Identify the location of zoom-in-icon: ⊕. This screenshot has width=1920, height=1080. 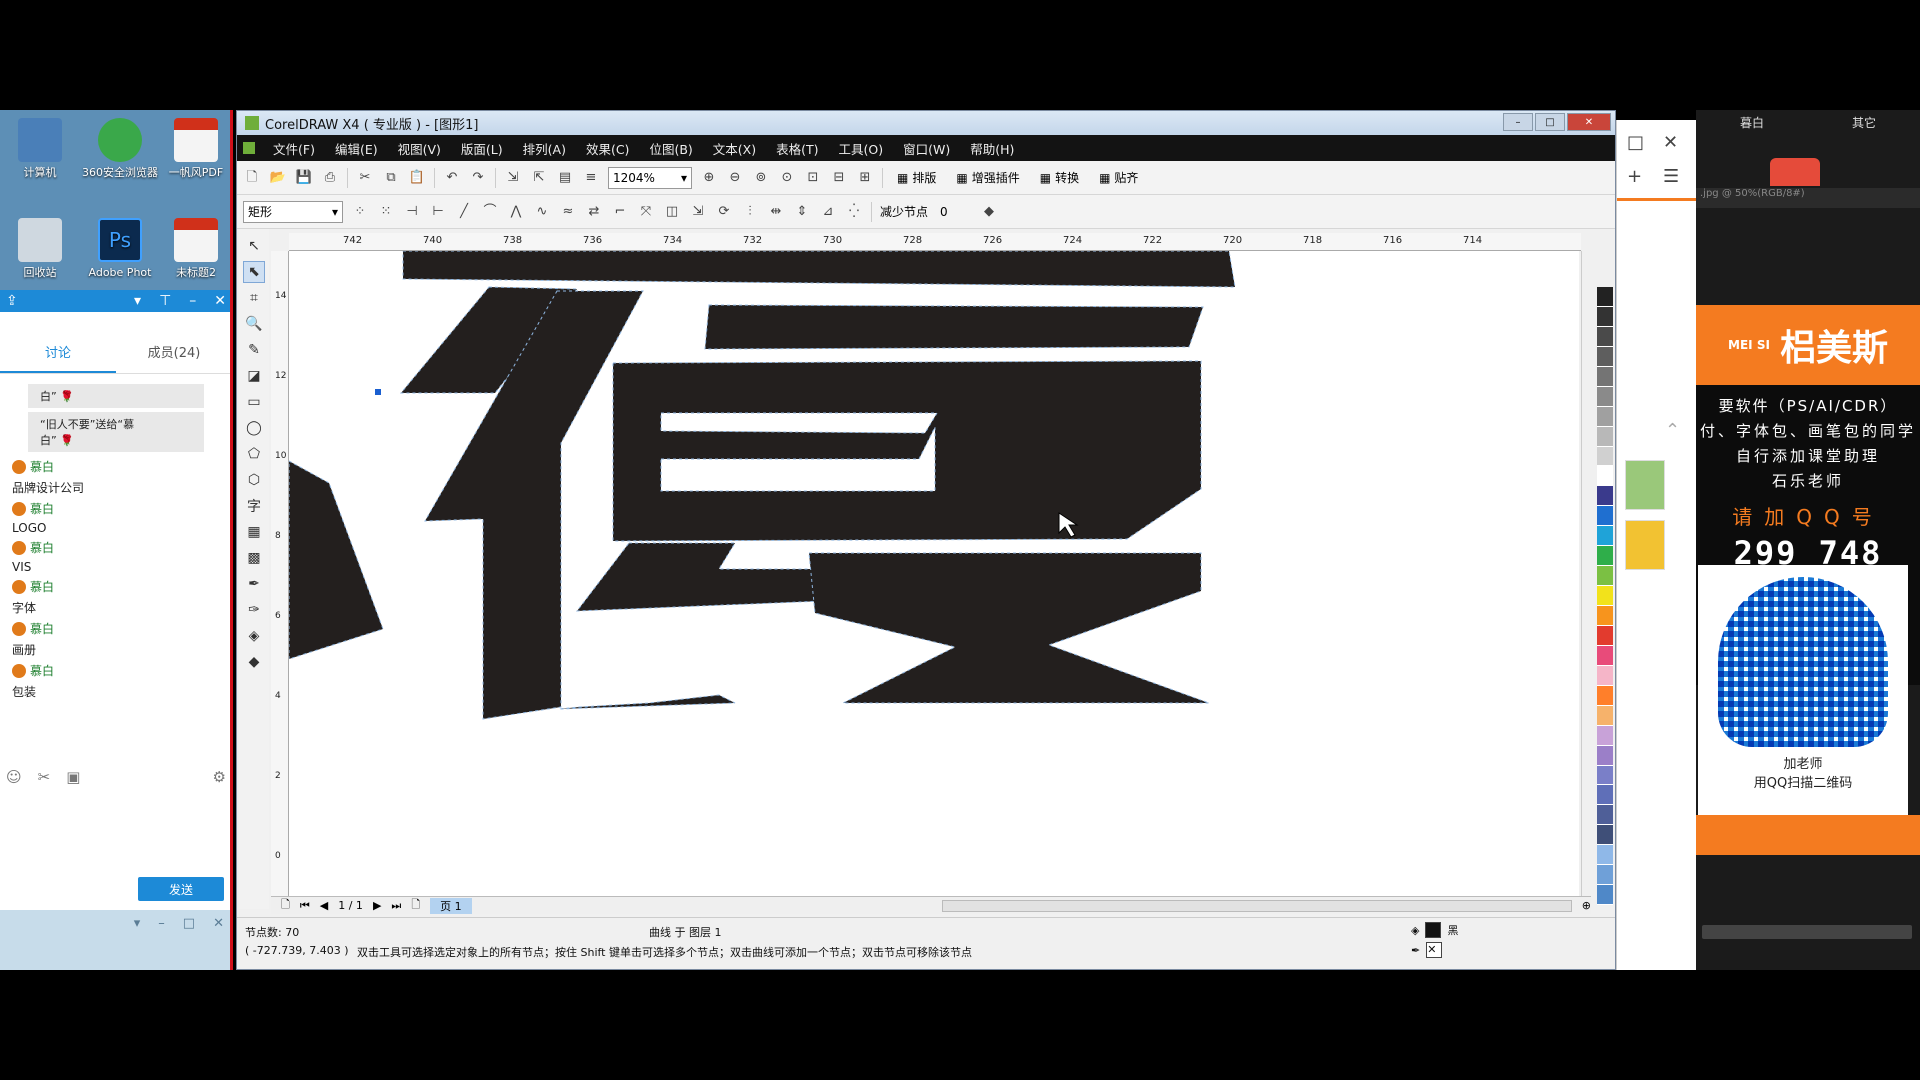
(709, 178).